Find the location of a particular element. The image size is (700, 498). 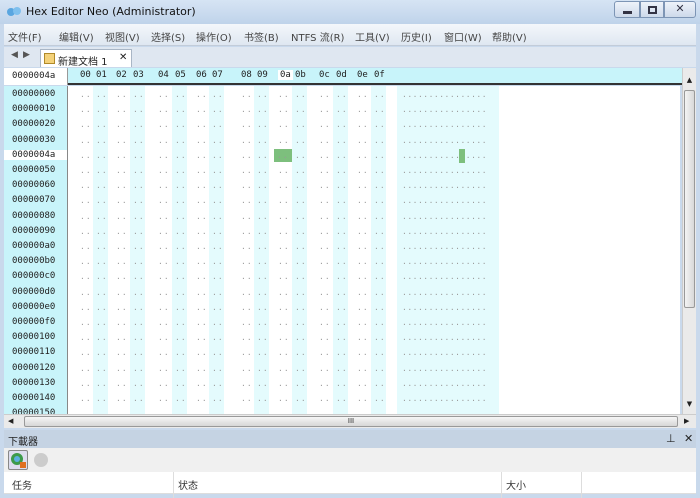

selected-hex-byte: .. is located at coordinates (283, 155).